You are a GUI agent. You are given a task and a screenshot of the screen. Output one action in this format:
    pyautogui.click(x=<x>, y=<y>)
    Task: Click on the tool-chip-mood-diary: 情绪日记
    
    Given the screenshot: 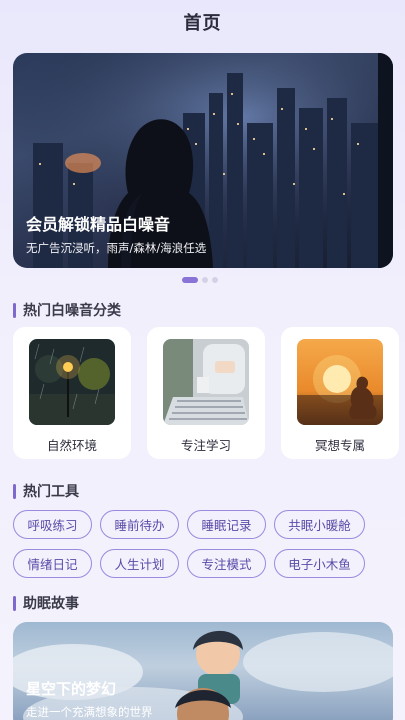 What is the action you would take?
    pyautogui.click(x=52, y=563)
    